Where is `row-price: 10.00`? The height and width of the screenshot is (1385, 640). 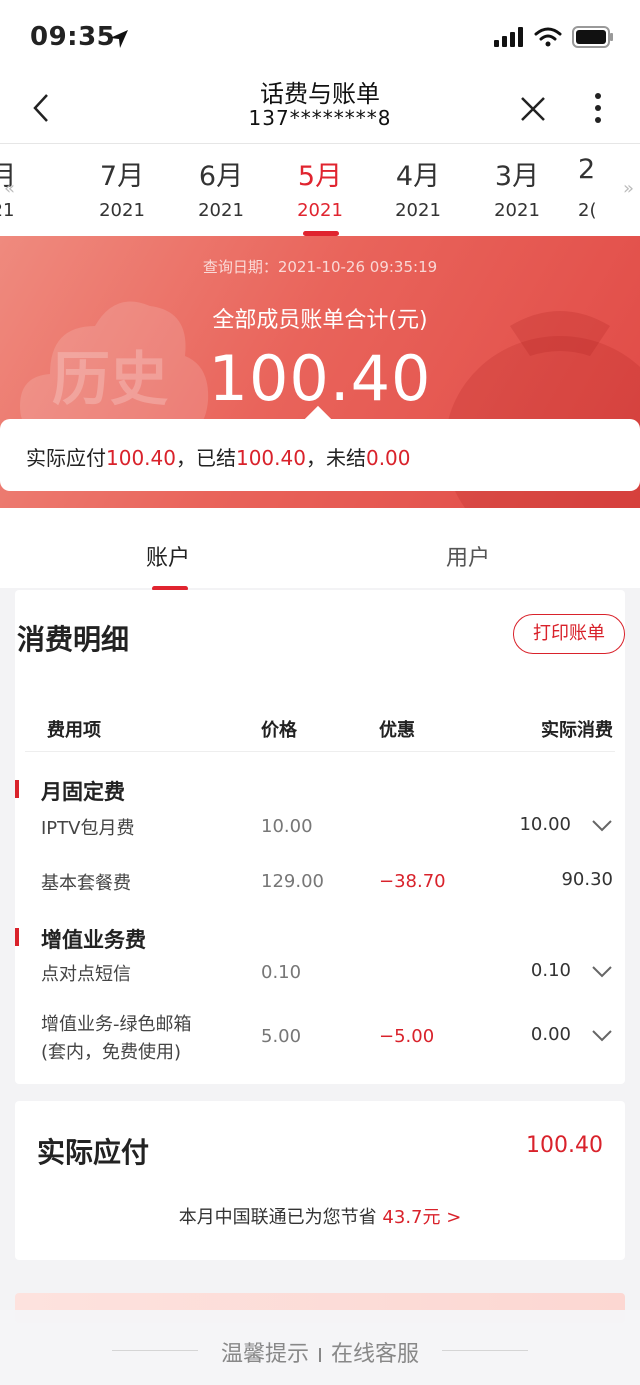 row-price: 10.00 is located at coordinates (287, 826).